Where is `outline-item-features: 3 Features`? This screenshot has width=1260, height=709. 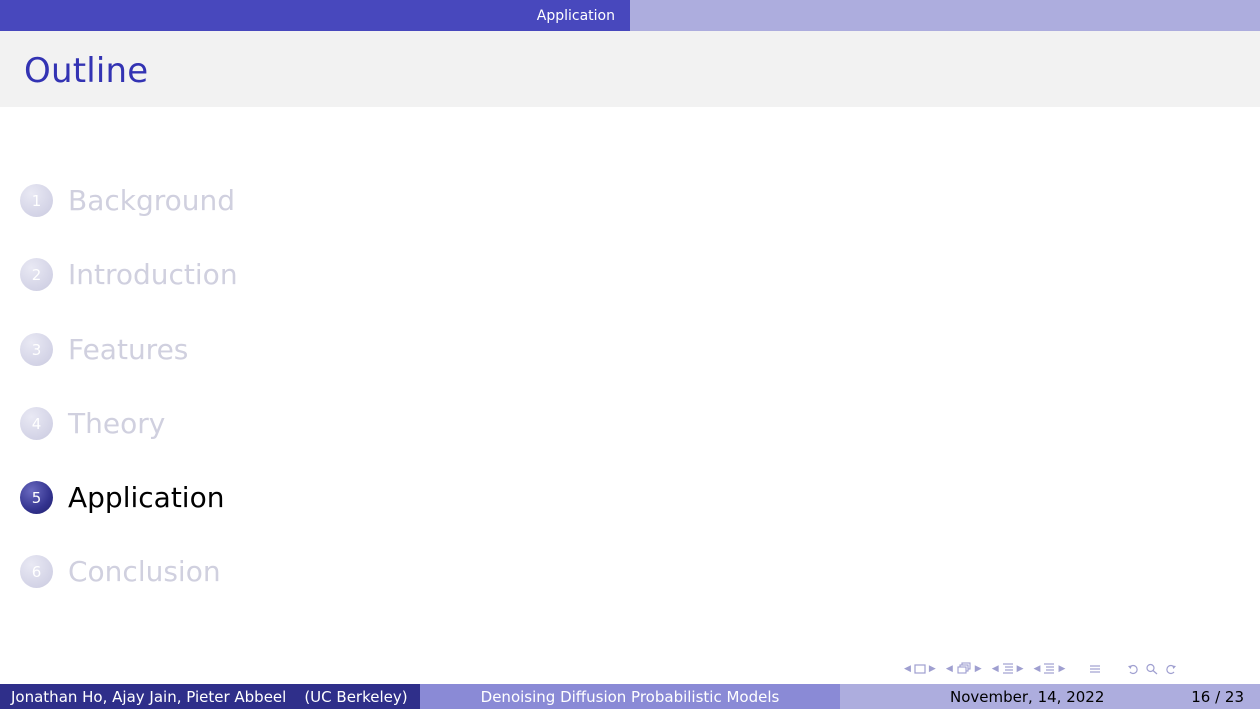 outline-item-features: 3 Features is located at coordinates (104, 349).